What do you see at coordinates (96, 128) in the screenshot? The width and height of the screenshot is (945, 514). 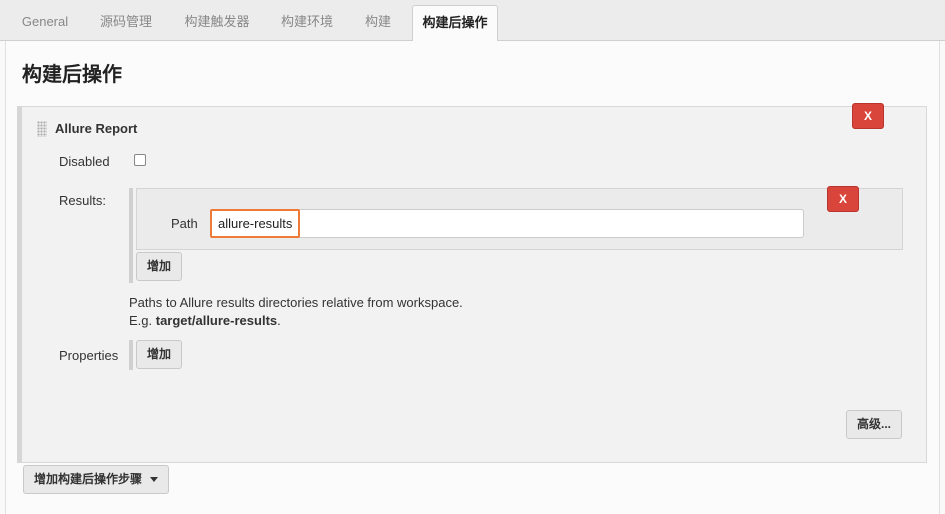 I see `step-title: Allure Report` at bounding box center [96, 128].